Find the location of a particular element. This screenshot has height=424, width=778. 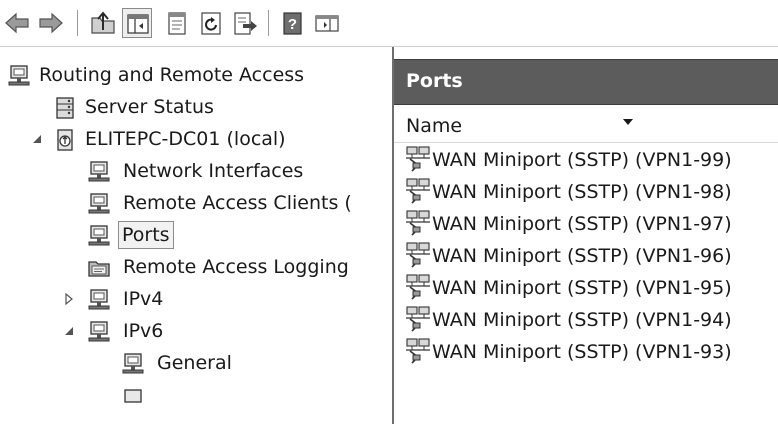

refresh-button is located at coordinates (211, 23).